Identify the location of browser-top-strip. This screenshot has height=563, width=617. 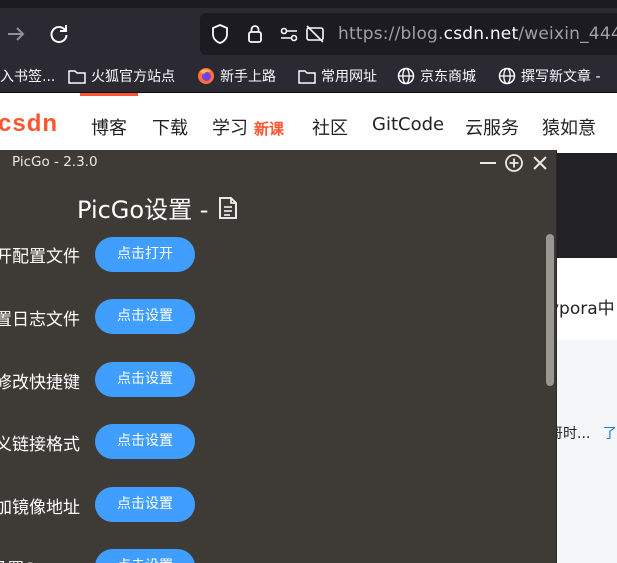
(308, 4).